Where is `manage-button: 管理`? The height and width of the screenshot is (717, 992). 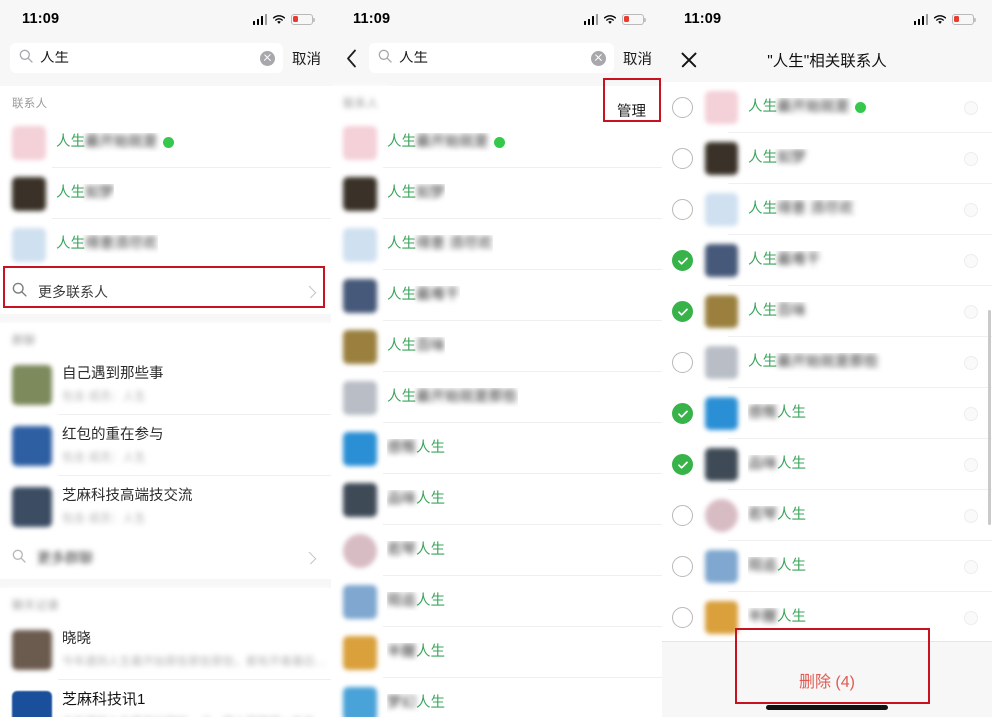
manage-button: 管理 is located at coordinates (639, 103).